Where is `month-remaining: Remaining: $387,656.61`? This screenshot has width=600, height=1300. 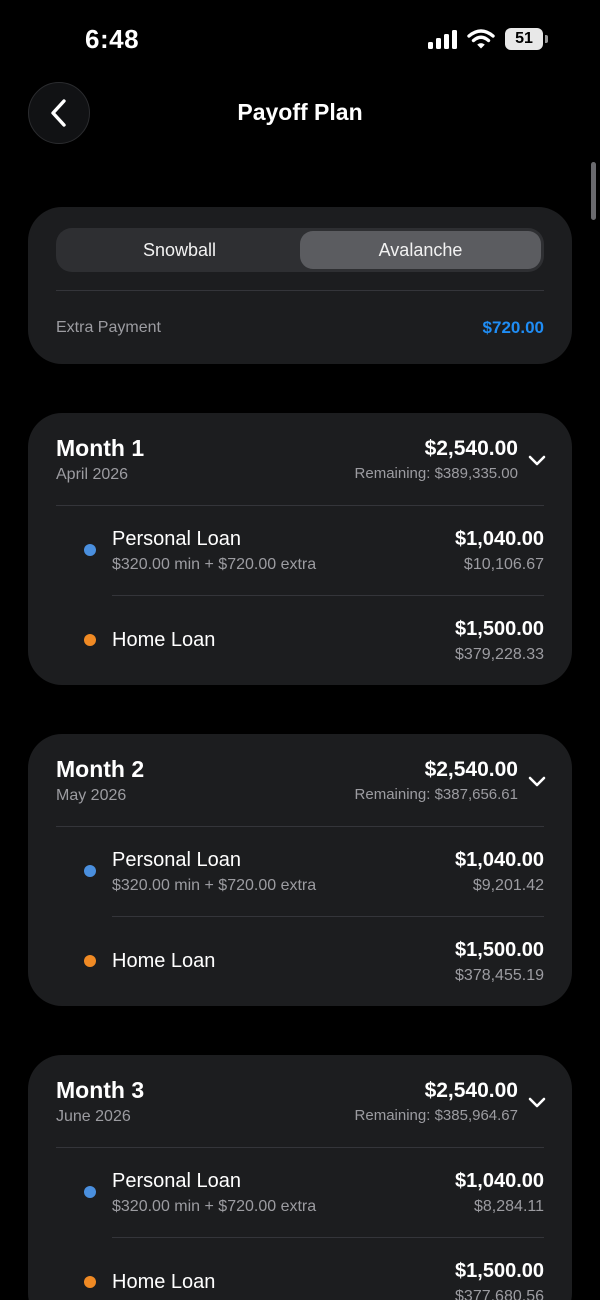 month-remaining: Remaining: $387,656.61 is located at coordinates (436, 794).